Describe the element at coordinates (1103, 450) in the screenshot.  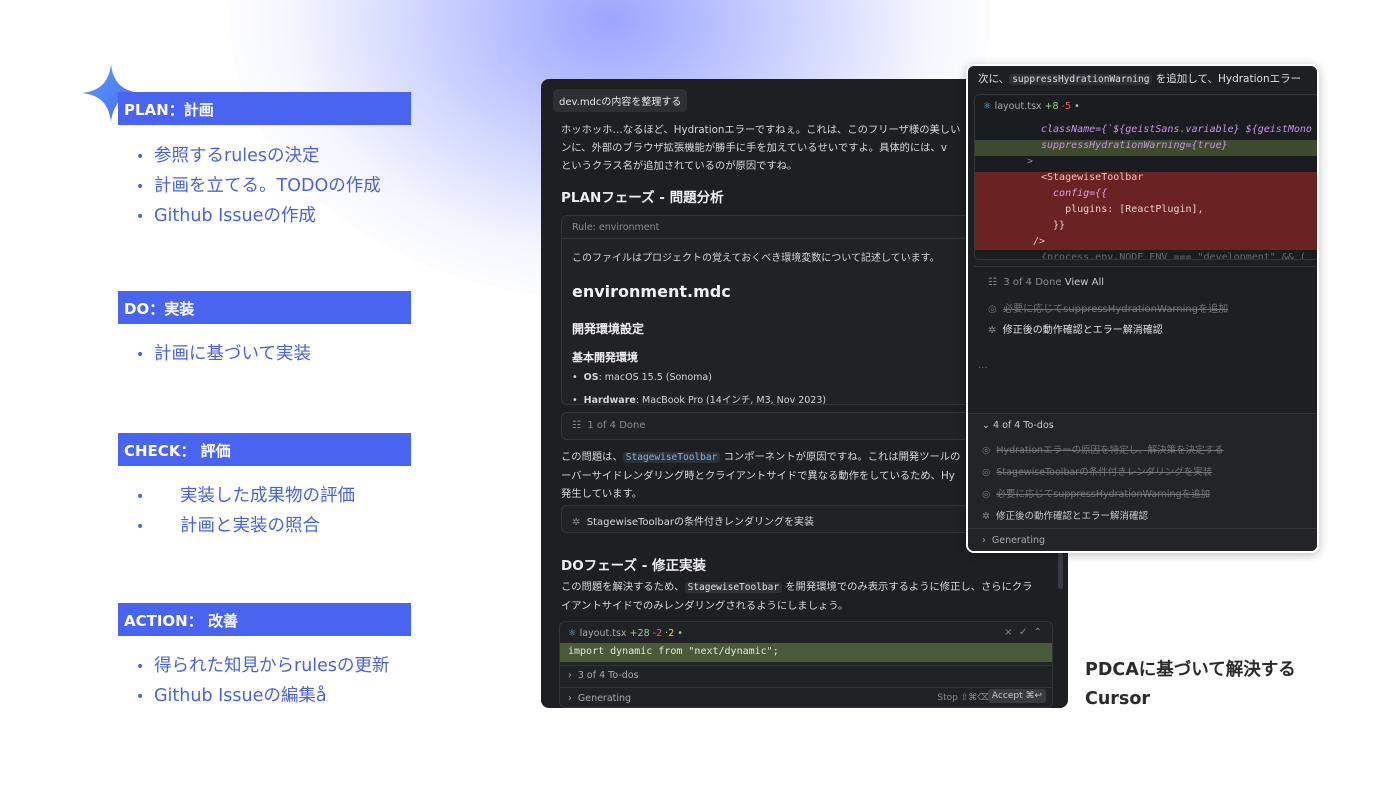
I see `todo-item-done: ◎ Hydrationエラーの原因を特定し、解決策を決定する` at that location.